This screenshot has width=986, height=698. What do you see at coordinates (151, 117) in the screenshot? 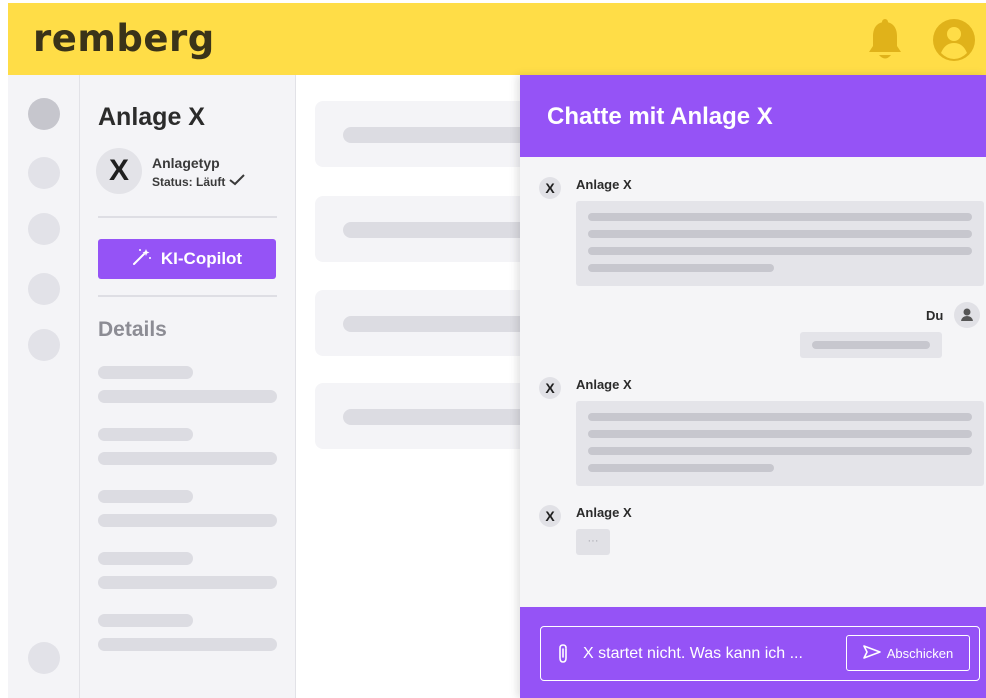
I see `asset-title: Anlage X` at bounding box center [151, 117].